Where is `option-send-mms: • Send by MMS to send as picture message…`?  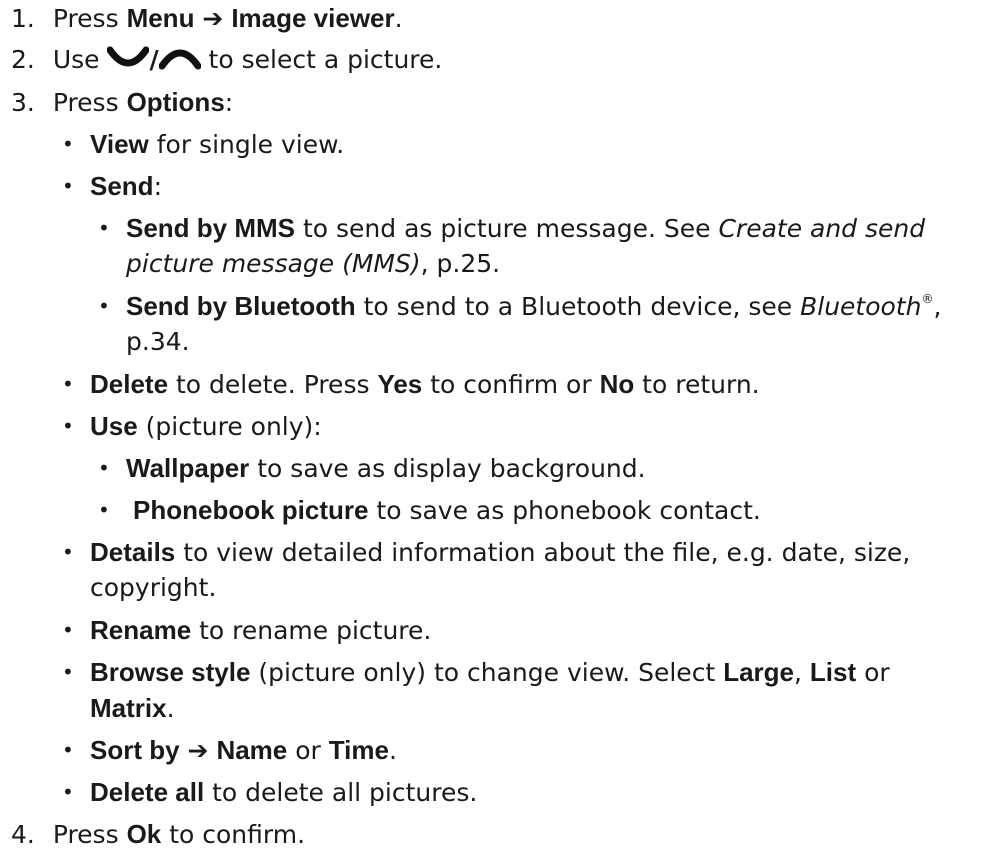
option-send-mms: • Send by MMS to send as picture message… is located at coordinates (512, 228).